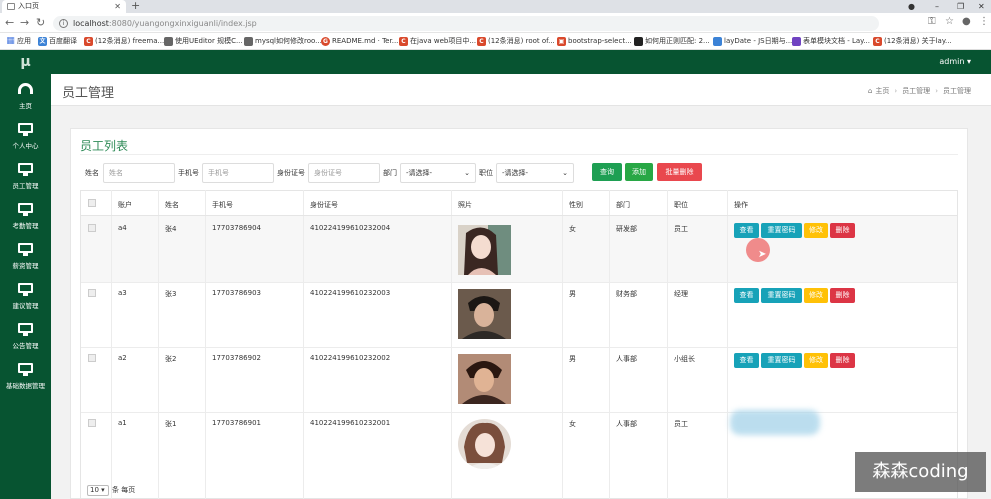 This screenshot has width=991, height=499. I want to click on browser-tab: 入口页 ✕, so click(64, 6).